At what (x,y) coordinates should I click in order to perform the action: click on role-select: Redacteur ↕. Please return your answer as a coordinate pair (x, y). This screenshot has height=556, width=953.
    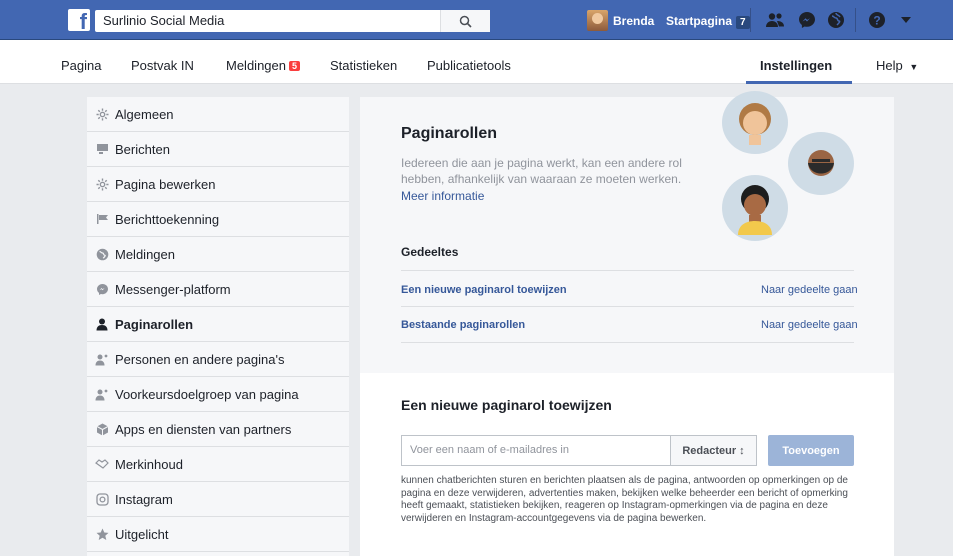
    Looking at the image, I should click on (713, 450).